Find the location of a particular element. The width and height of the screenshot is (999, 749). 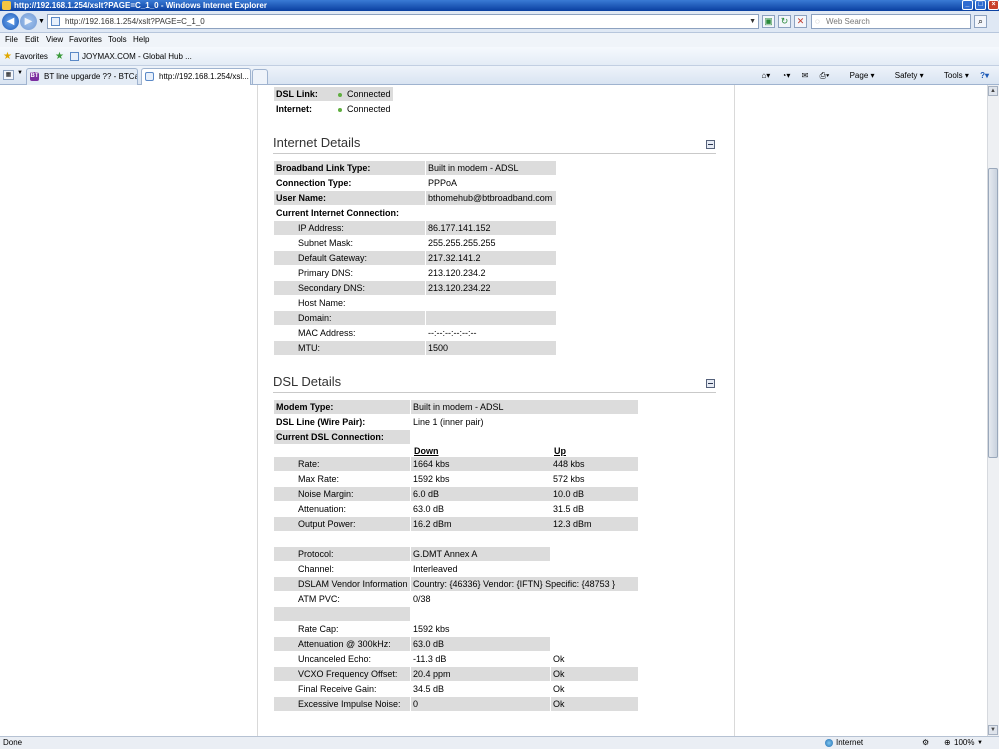

detail-label: Secondary DNS: is located at coordinates (349, 288).